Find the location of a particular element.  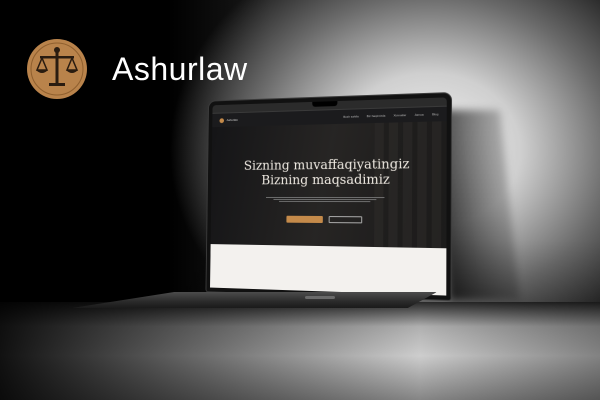

laptop-trackpad-lip is located at coordinates (320, 297).